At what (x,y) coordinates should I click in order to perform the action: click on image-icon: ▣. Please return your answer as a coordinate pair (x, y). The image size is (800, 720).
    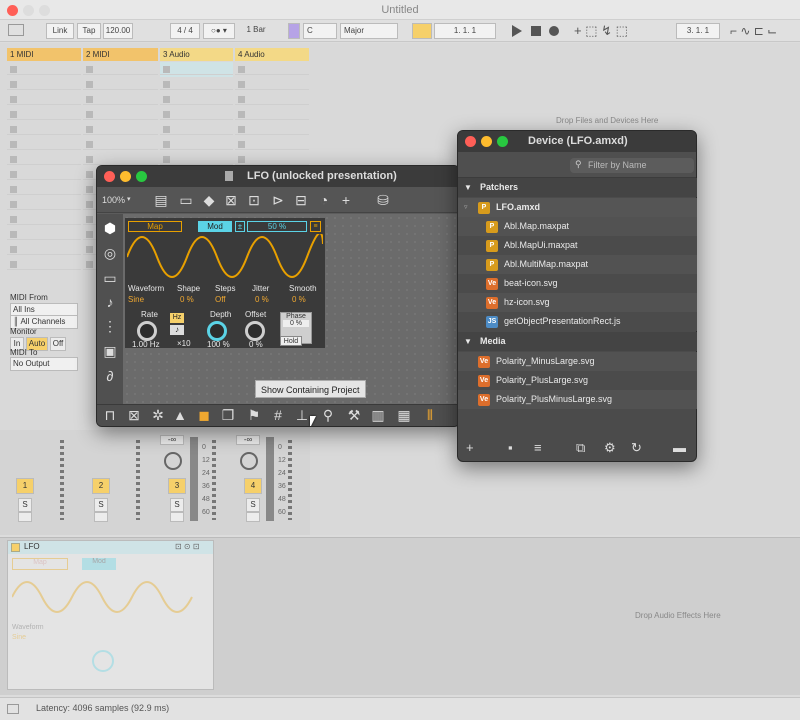
    Looking at the image, I should click on (110, 351).